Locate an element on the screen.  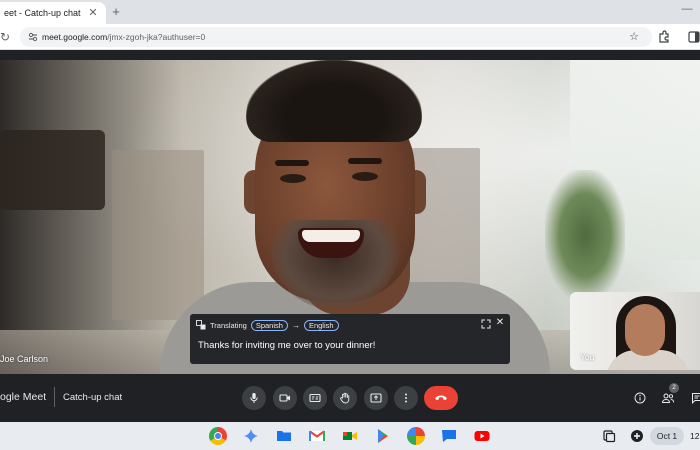
tab-close-icon: ✕ is located at coordinates (93, 13).